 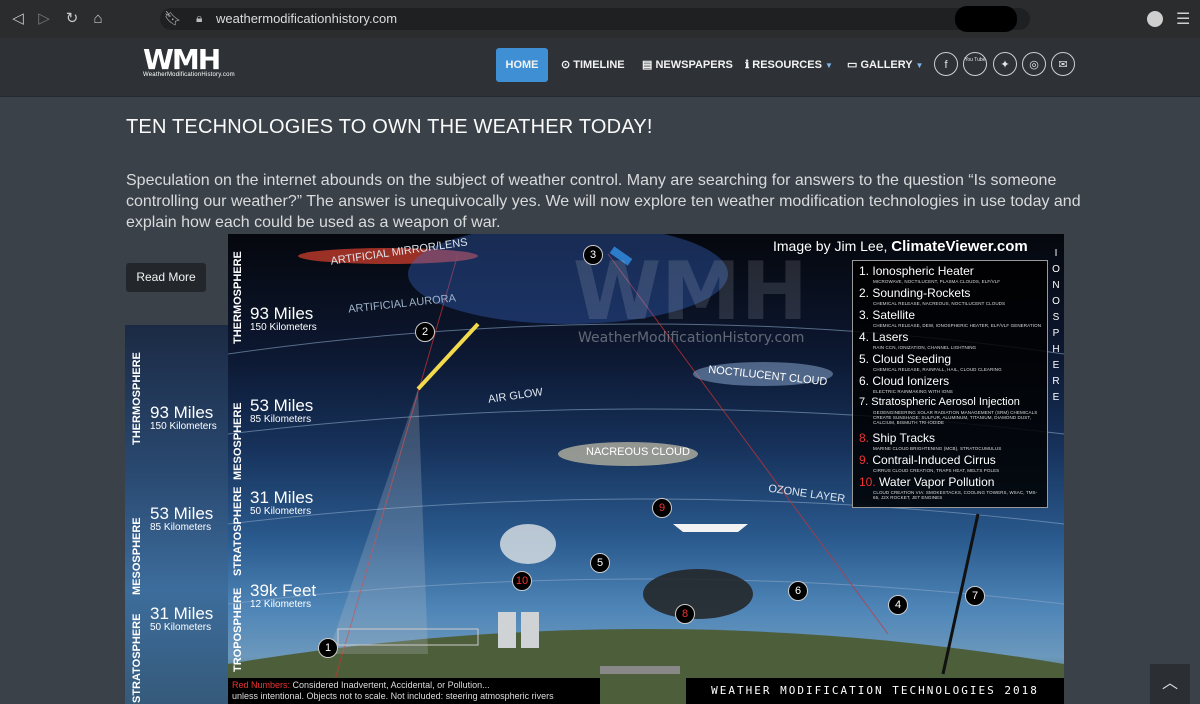 I want to click on poster-footer-title: WEATHER MODIFICATION TECHNOLOGIES 2018, so click(x=875, y=691).